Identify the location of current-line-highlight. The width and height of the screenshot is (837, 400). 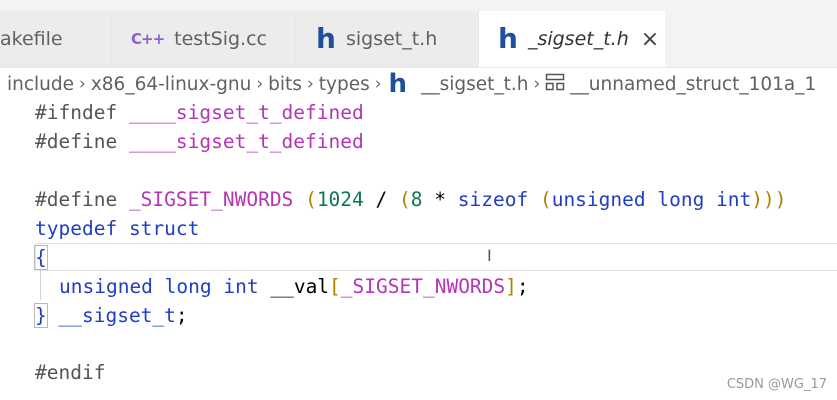
(436, 257).